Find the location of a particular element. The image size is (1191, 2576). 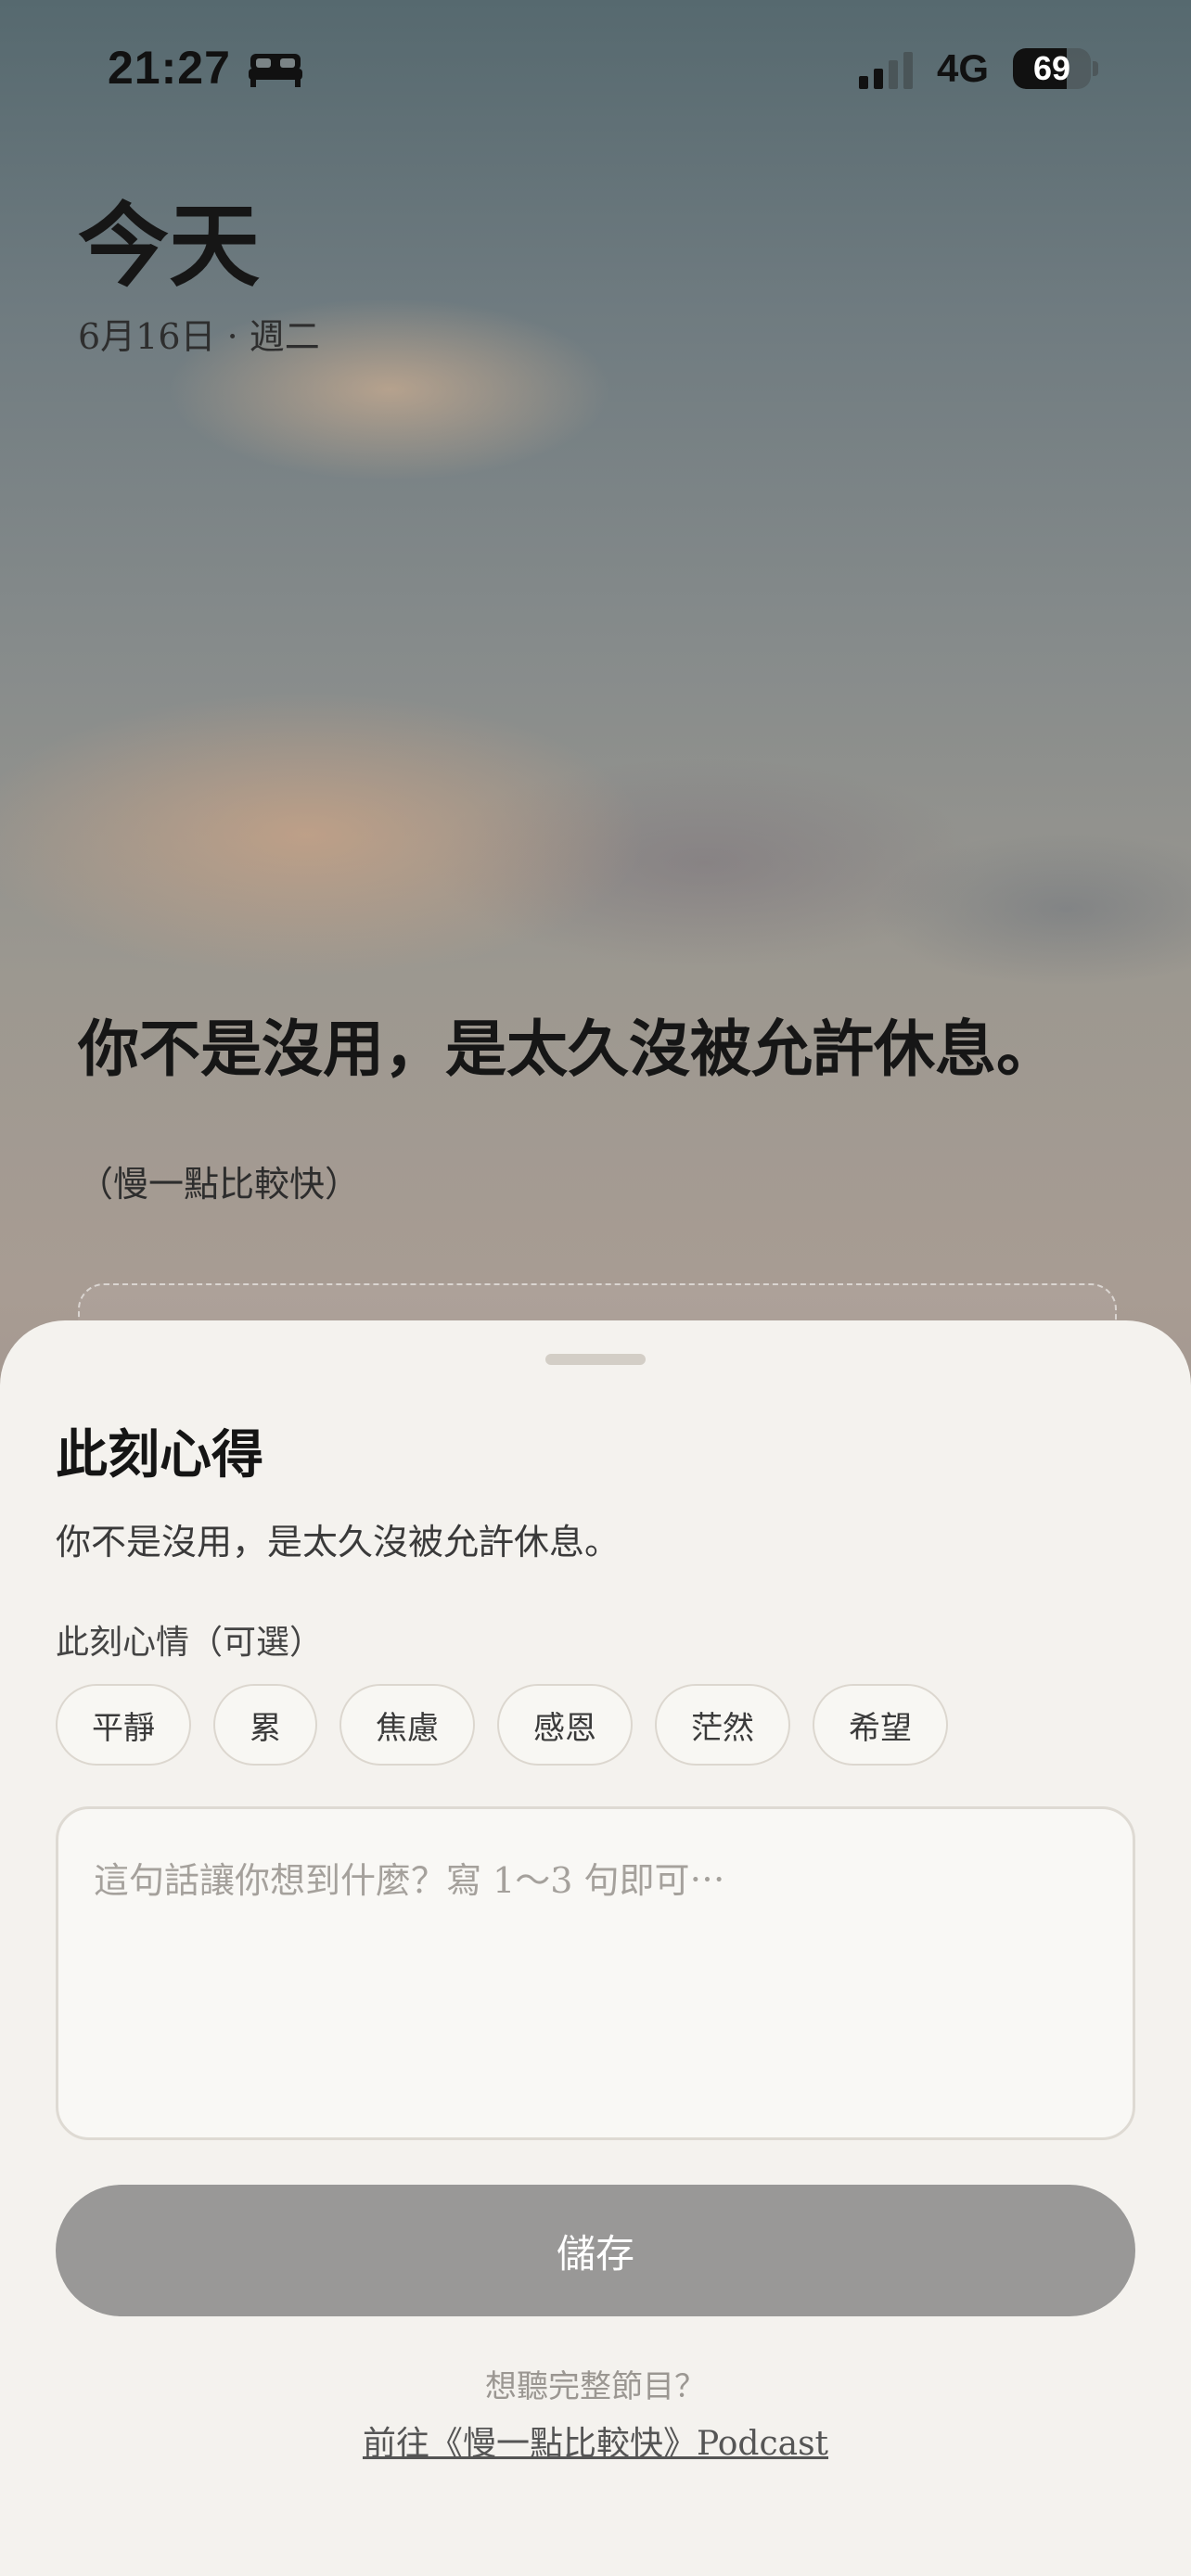

mood-chip-hope: 希望 is located at coordinates (881, 1725).